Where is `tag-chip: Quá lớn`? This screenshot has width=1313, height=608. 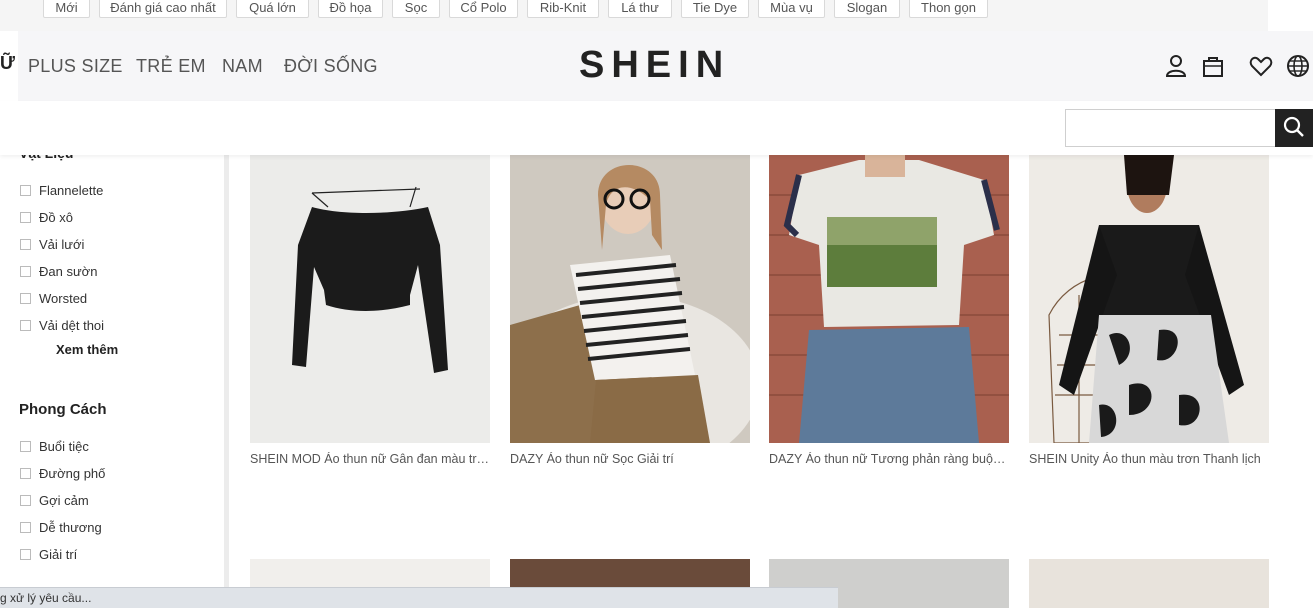
tag-chip: Quá lớn is located at coordinates (272, 9).